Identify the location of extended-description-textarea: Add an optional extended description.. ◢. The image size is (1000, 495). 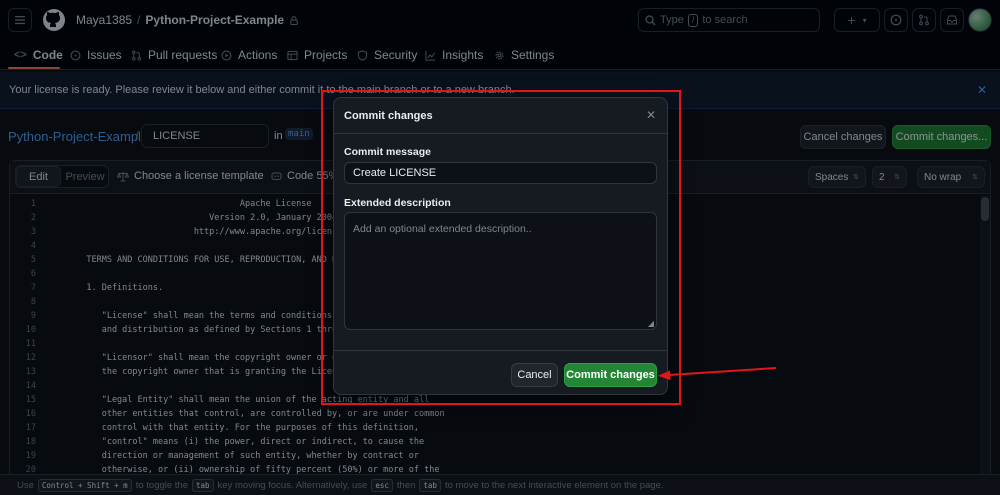
(500, 271).